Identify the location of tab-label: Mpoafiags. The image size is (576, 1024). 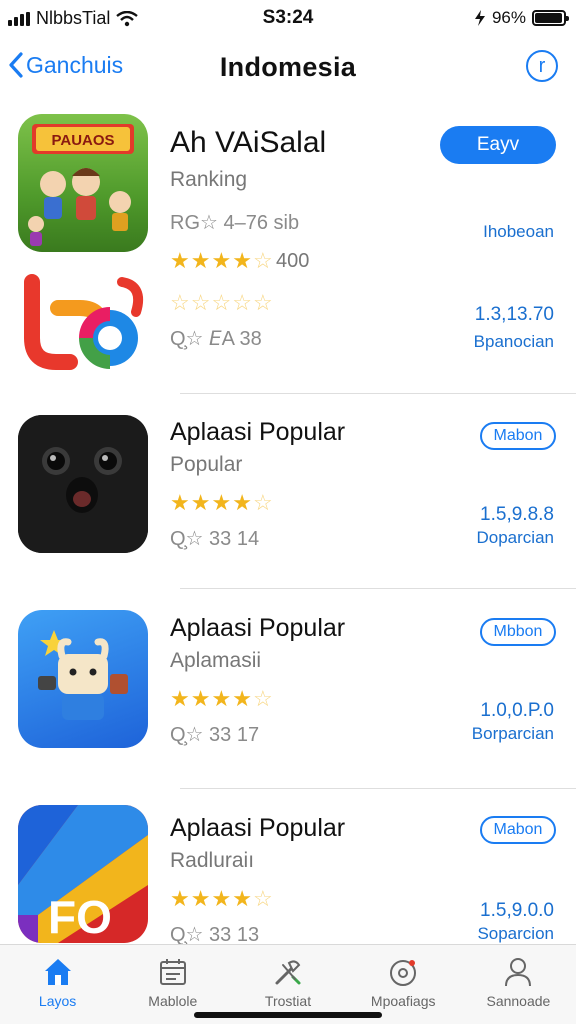
(403, 1001).